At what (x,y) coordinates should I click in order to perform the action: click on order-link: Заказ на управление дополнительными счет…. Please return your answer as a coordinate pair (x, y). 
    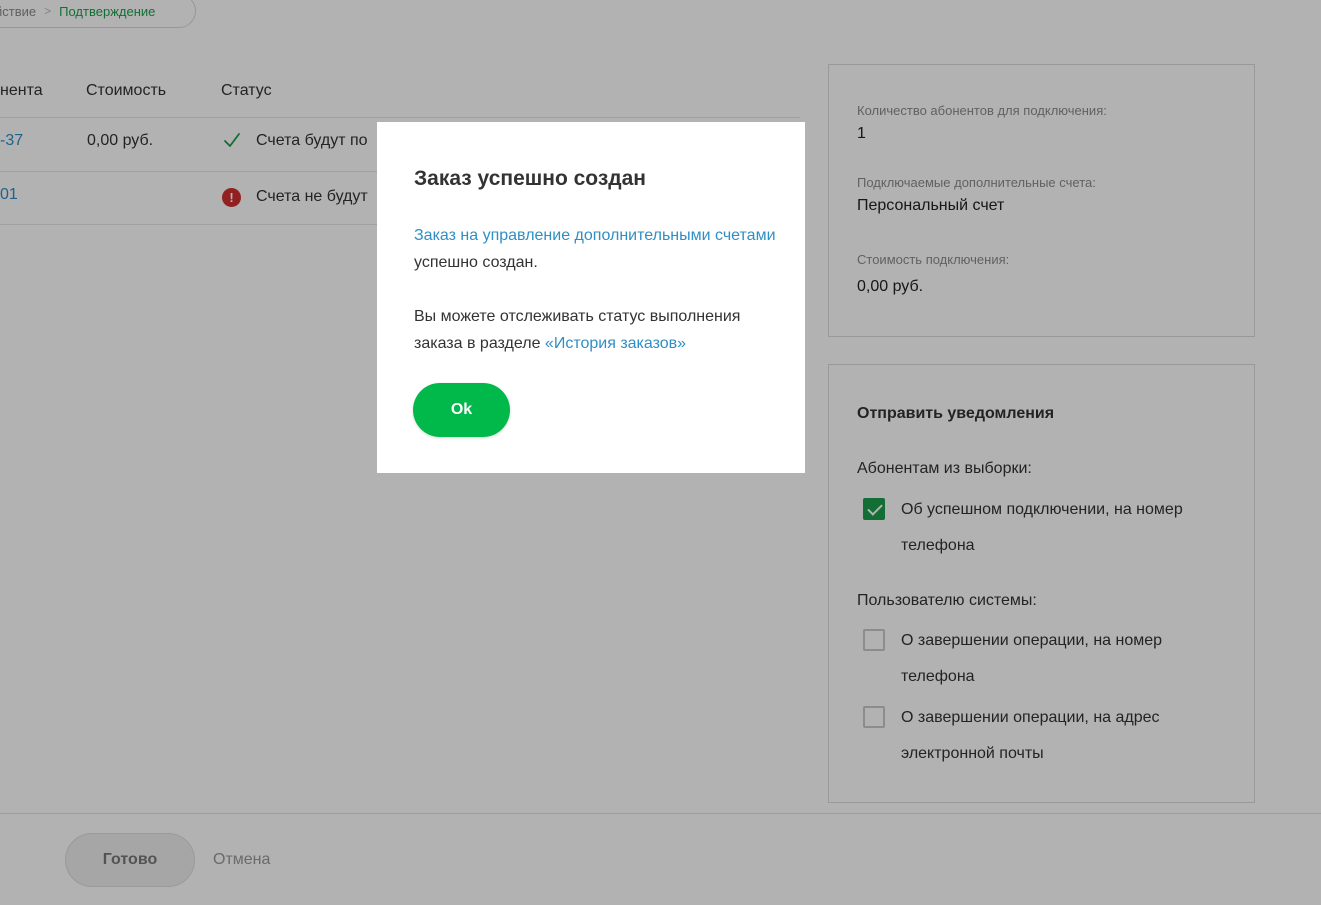
    Looking at the image, I should click on (595, 235).